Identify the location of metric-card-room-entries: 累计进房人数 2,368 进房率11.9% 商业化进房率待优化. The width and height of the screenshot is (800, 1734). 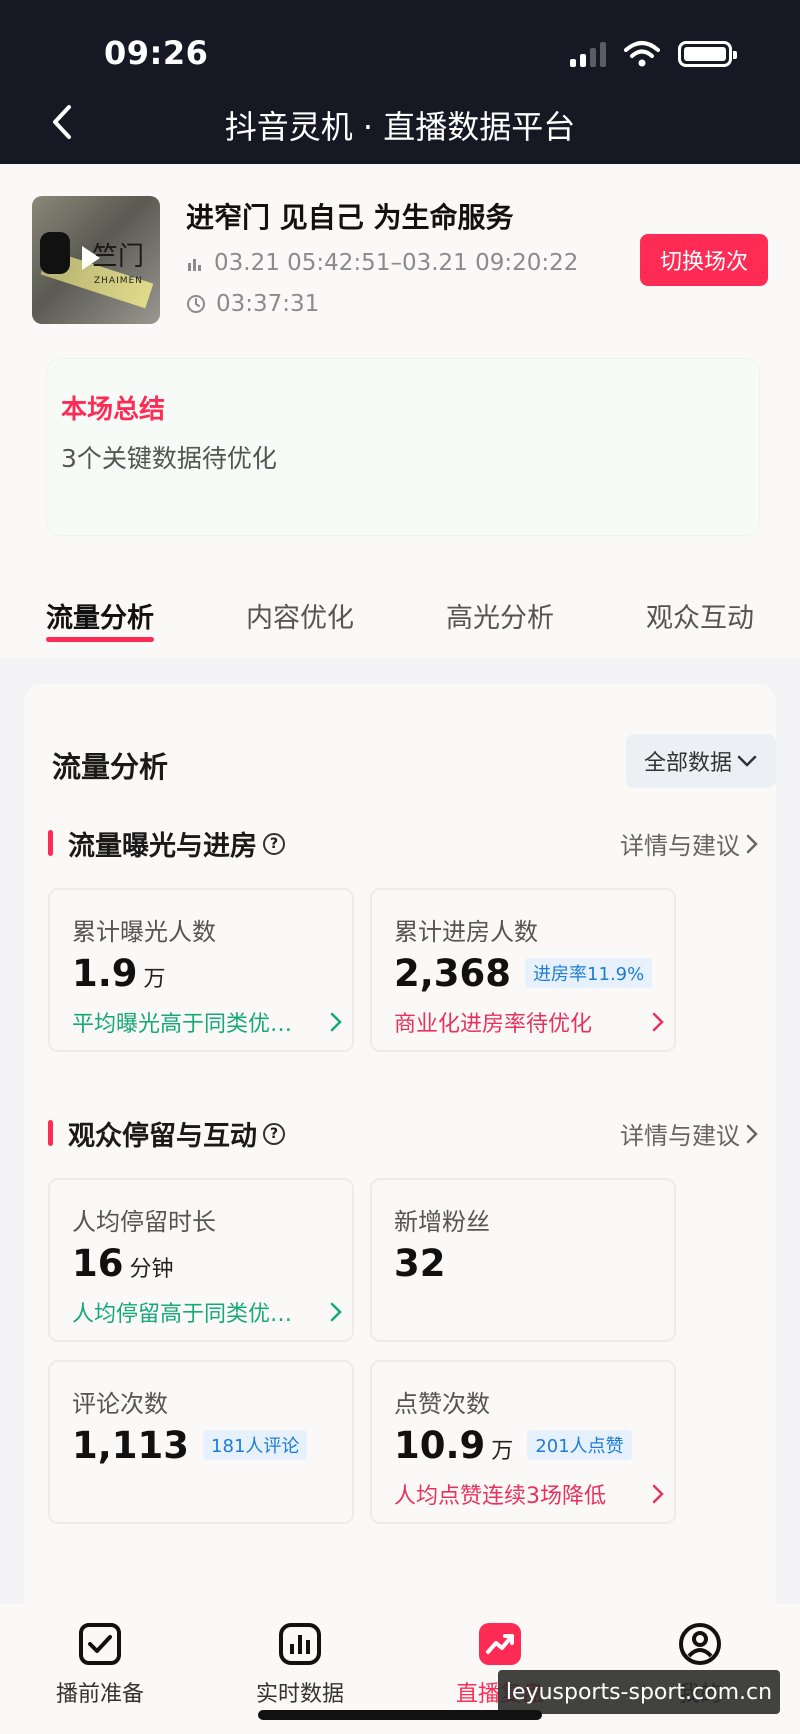
(523, 970).